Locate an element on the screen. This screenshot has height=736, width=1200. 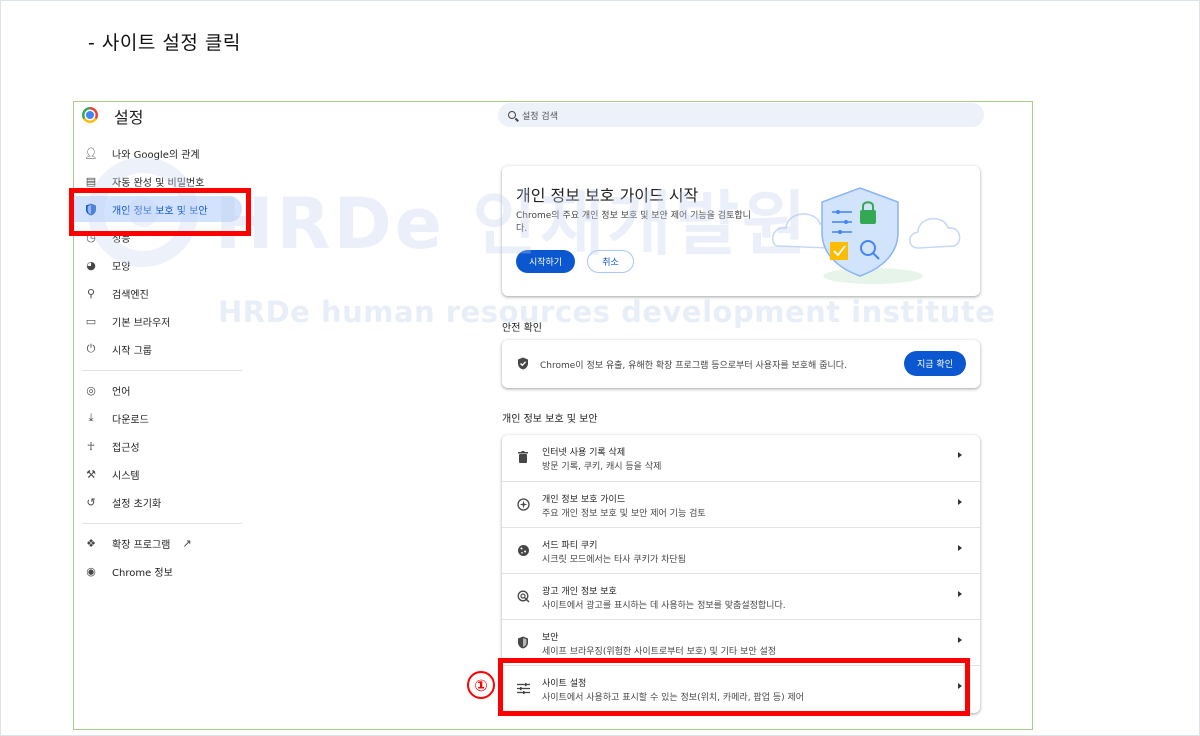
chrome-logo-icon is located at coordinates (90, 115).